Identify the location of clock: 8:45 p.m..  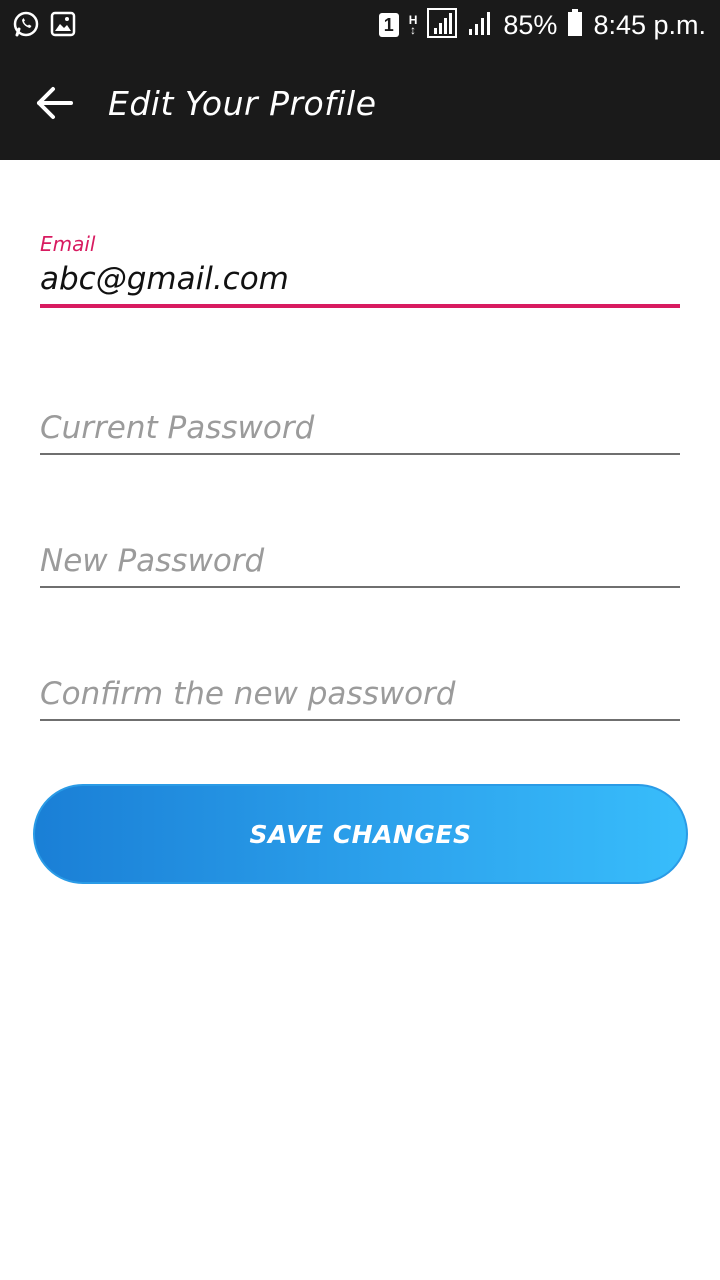
(649, 24).